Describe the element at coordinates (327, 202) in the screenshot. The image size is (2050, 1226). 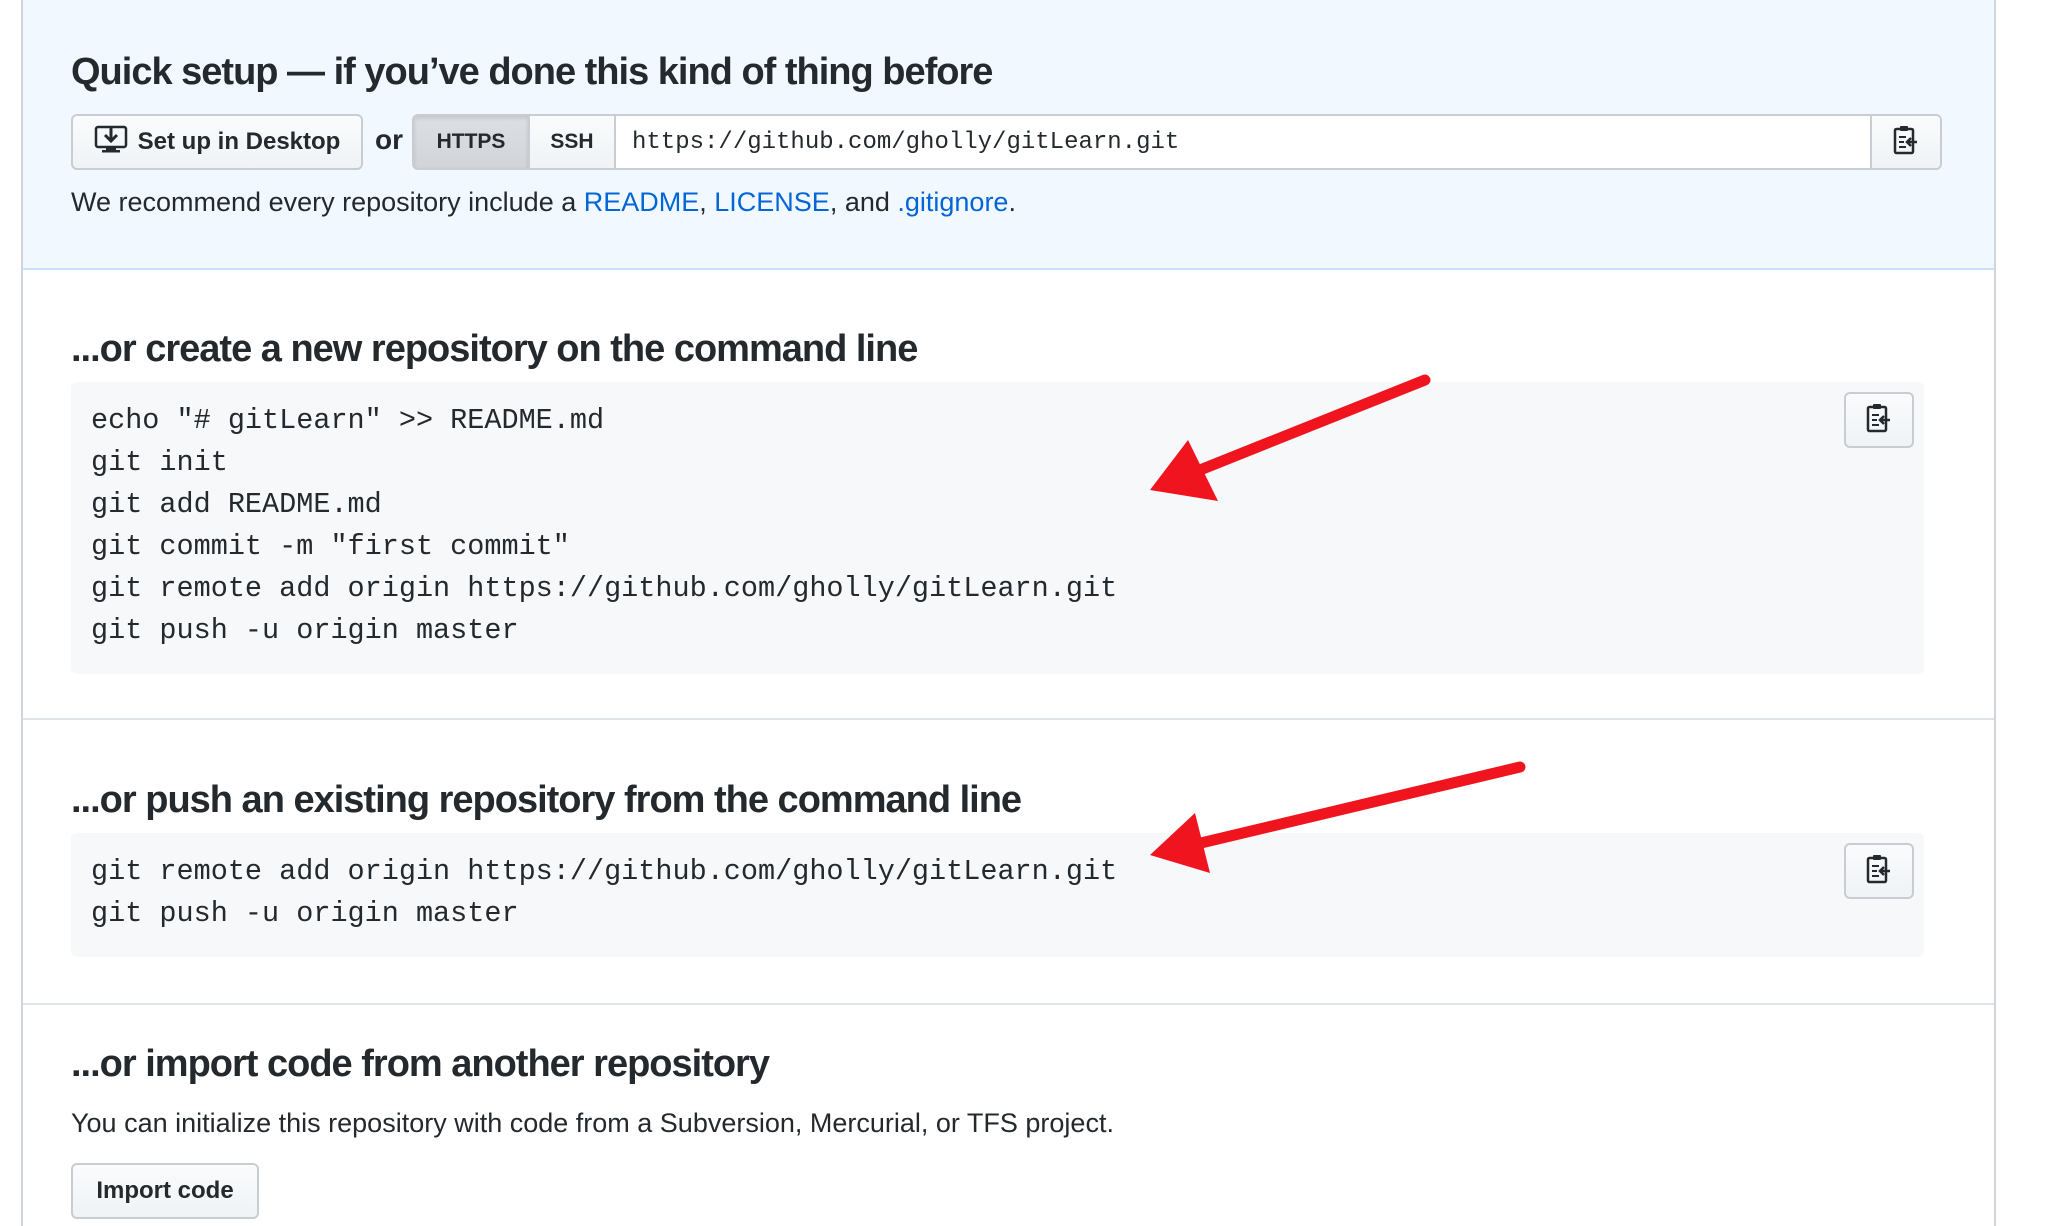
I see `recommend-prefix: We recommend every repository include a` at that location.